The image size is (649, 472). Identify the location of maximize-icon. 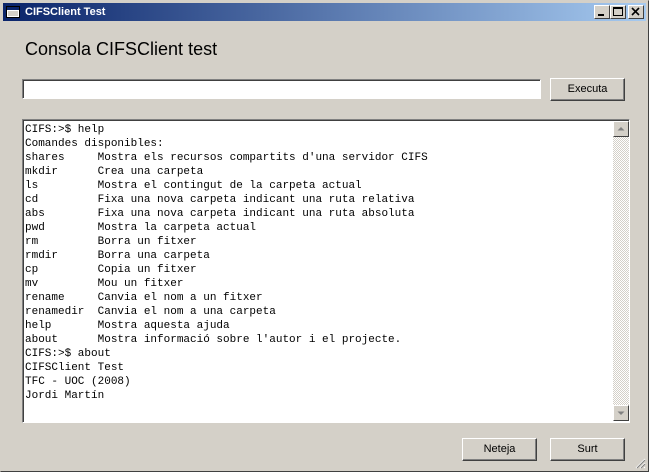
(618, 11).